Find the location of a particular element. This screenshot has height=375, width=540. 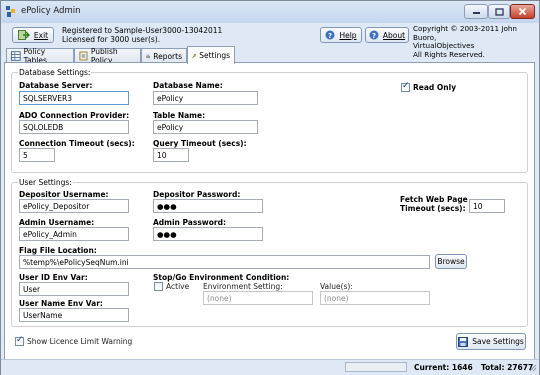

browse-button: Browse is located at coordinates (451, 261).